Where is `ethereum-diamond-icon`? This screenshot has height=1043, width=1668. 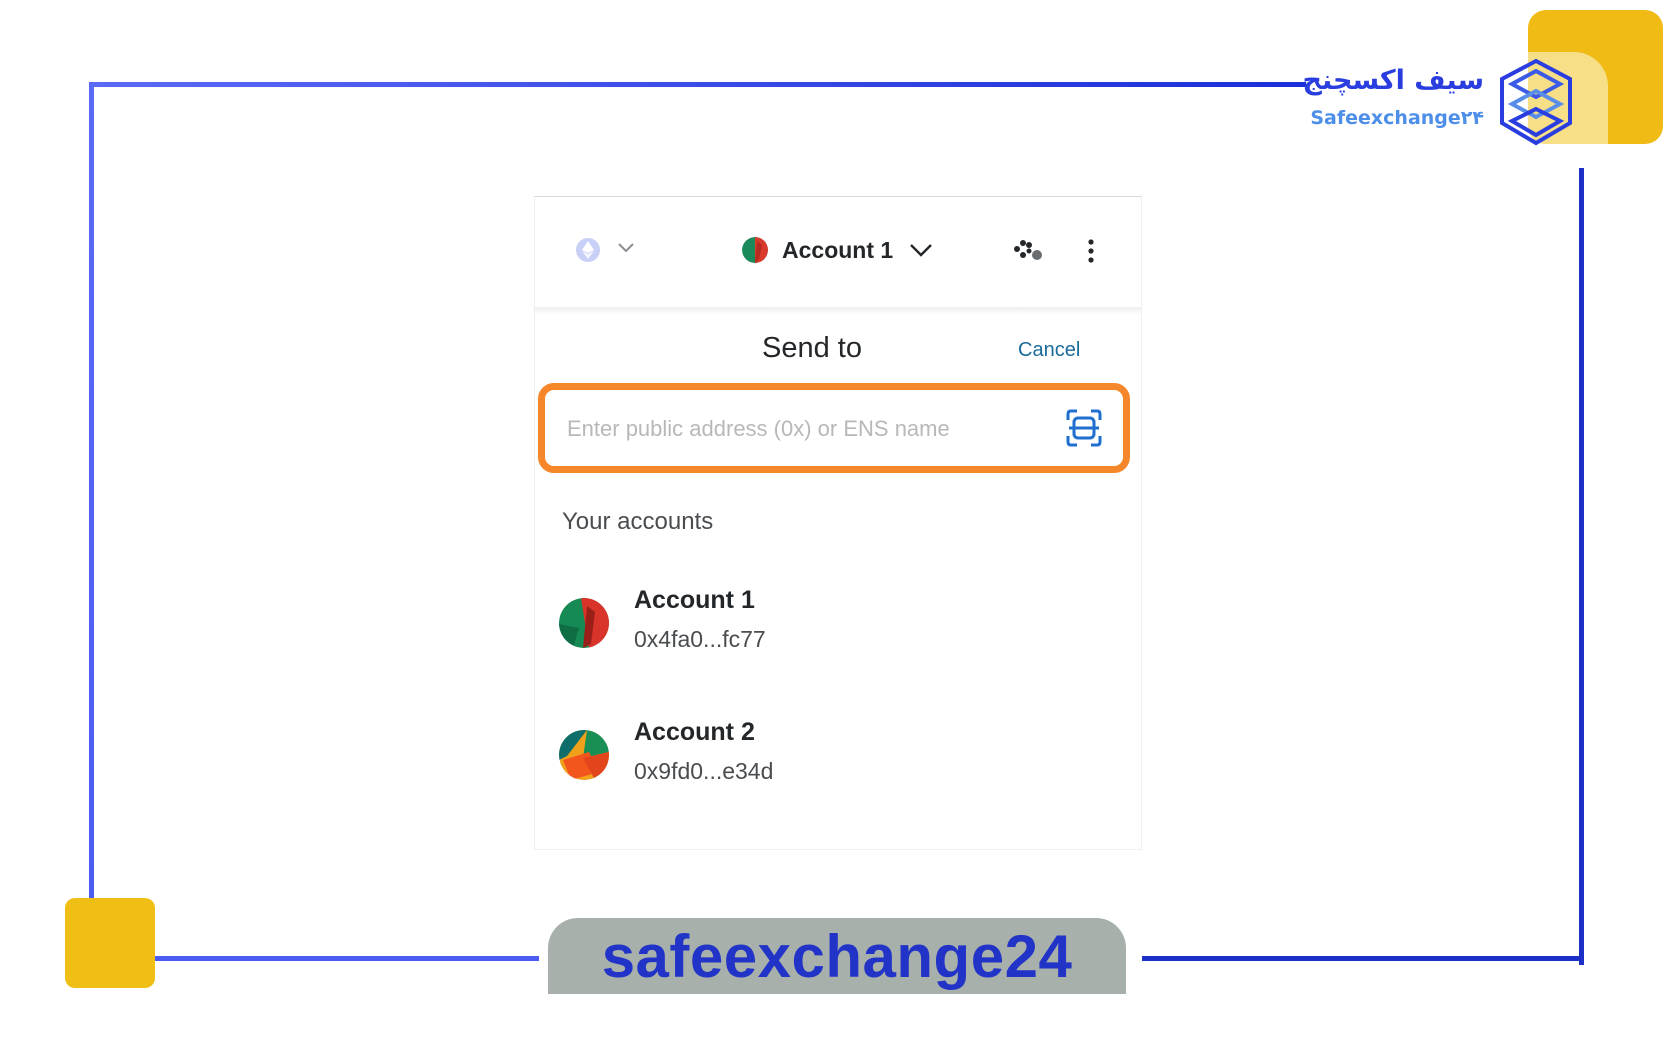 ethereum-diamond-icon is located at coordinates (588, 250).